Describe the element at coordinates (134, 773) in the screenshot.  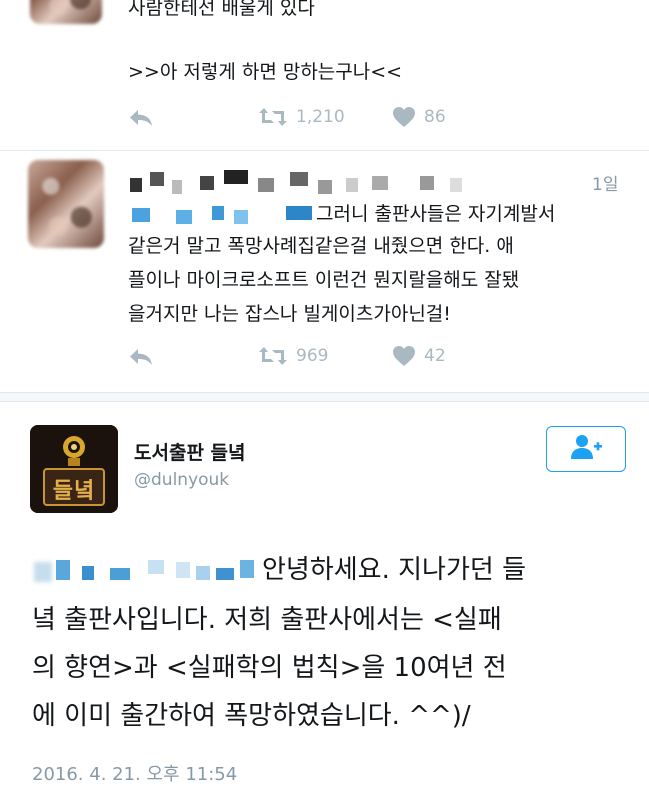
I see `tweet-timestamp: 2016. 4. 21. 오후 11:54` at that location.